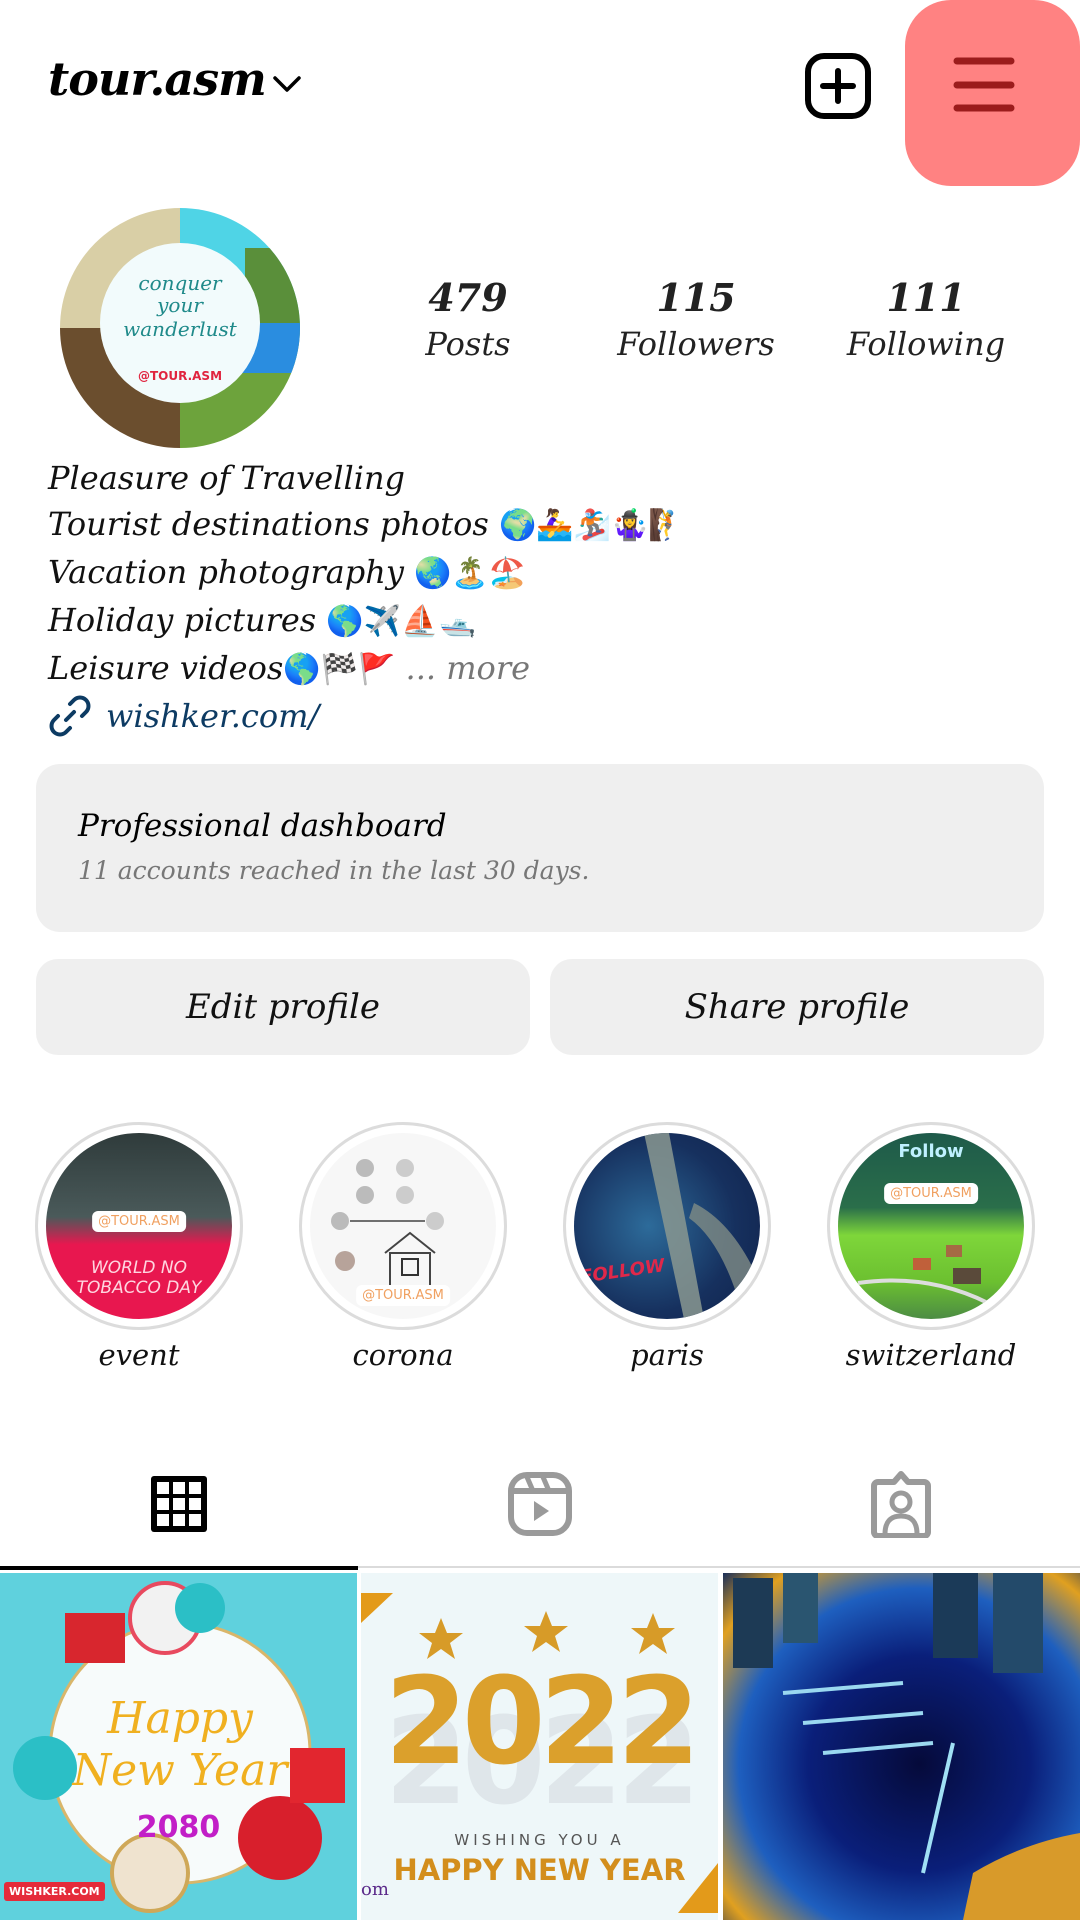 Image resolution: width=1080 pixels, height=1920 pixels. What do you see at coordinates (984, 84) in the screenshot?
I see `hamburger-menu-icon` at bounding box center [984, 84].